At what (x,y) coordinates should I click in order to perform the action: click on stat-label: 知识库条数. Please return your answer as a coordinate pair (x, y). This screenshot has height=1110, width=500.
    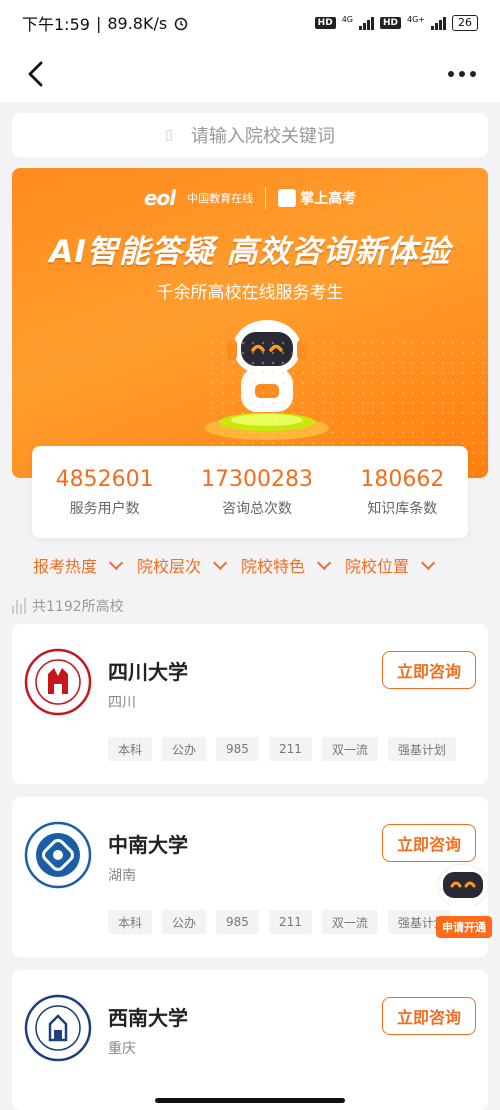
    Looking at the image, I should click on (402, 508).